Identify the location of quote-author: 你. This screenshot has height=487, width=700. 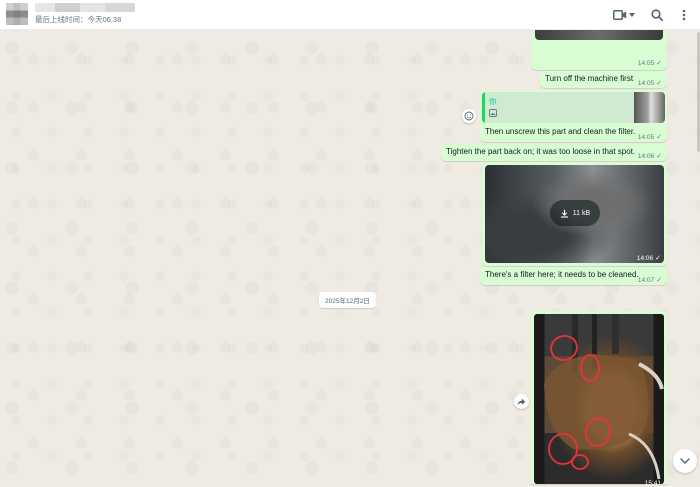
(493, 101).